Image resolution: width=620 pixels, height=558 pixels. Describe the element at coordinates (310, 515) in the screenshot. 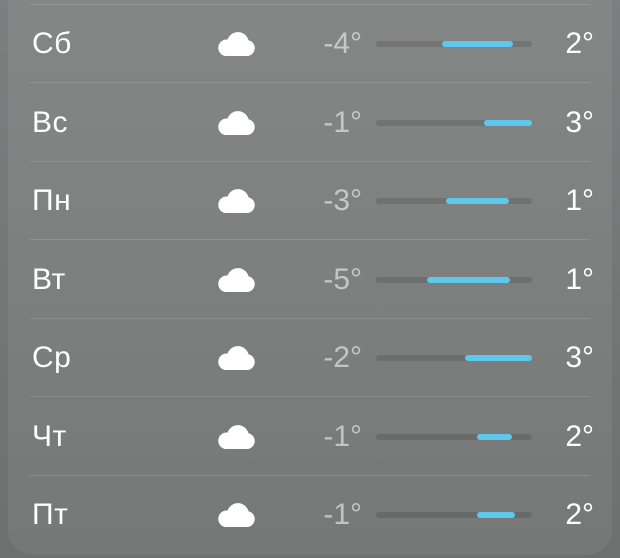

I see `forecast-row: Пт -1° 2°` at that location.